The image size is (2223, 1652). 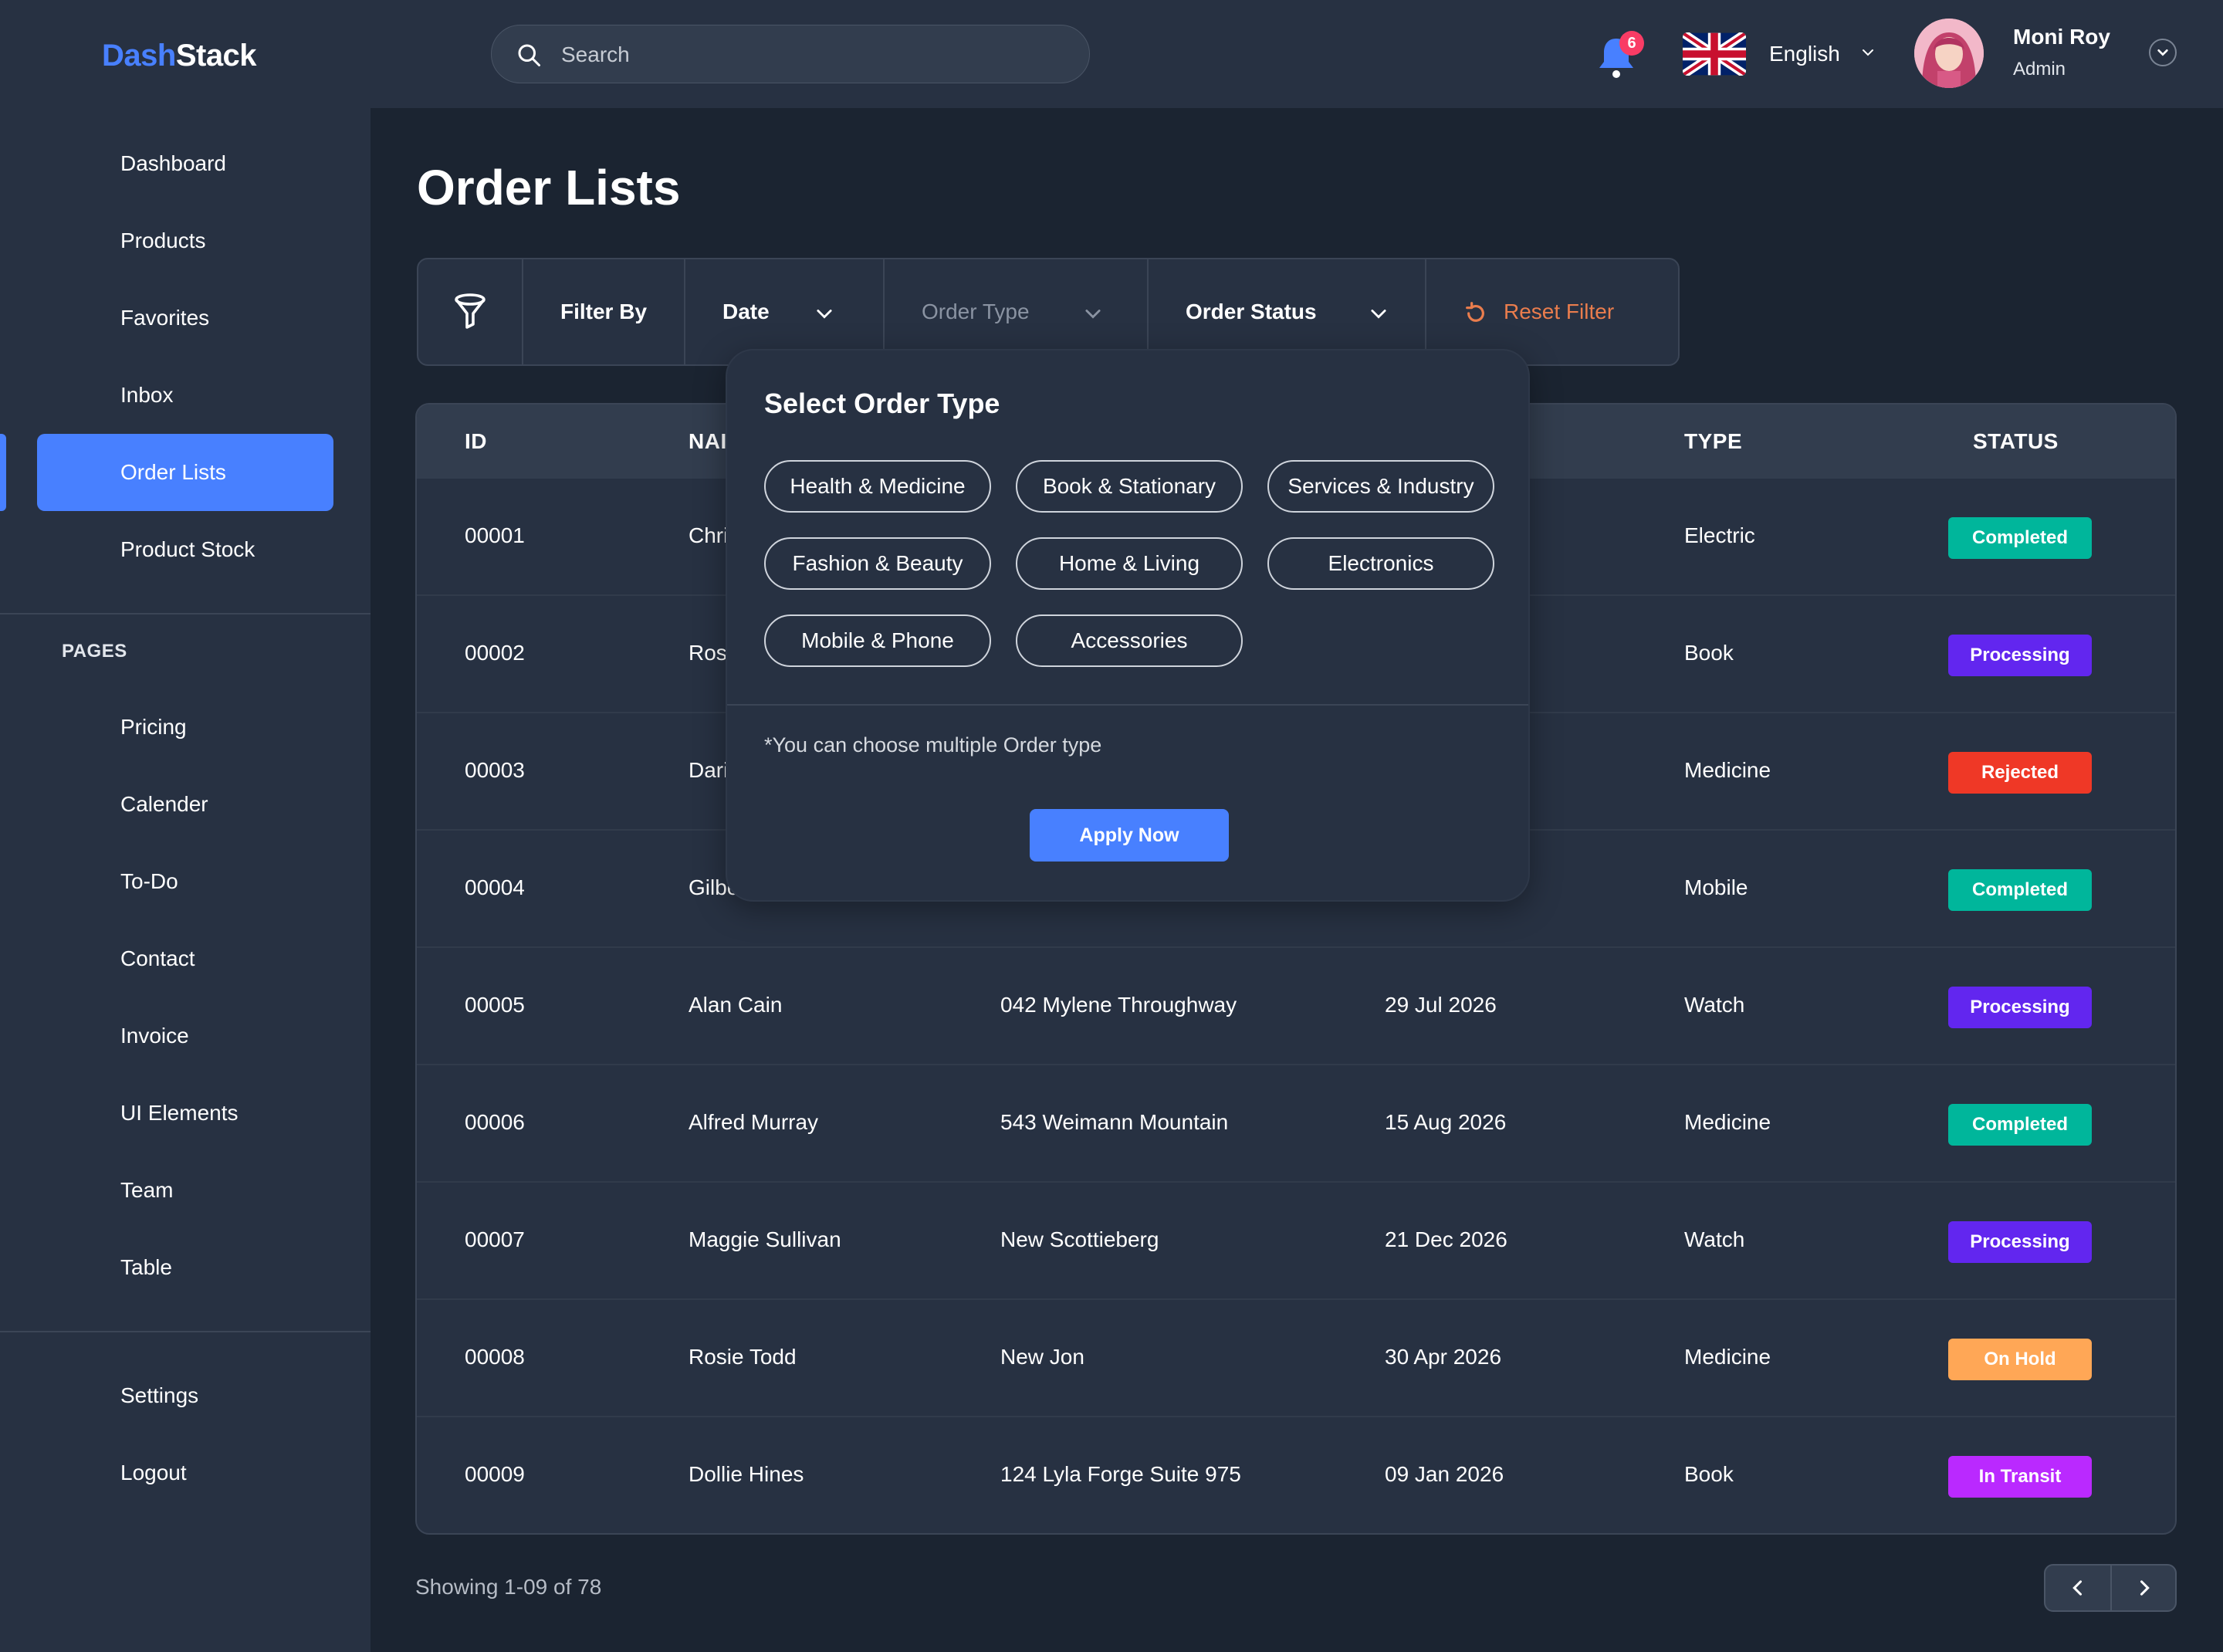 I want to click on cell-id: 00008, so click(x=495, y=1357).